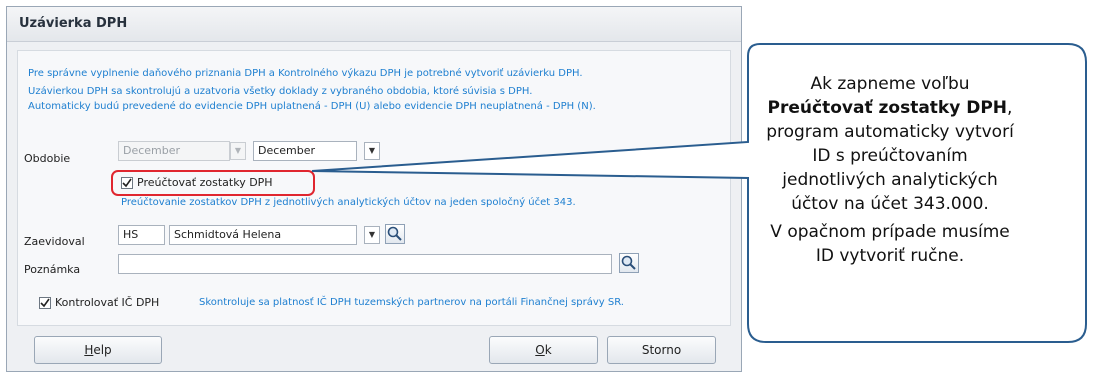 The width and height of the screenshot is (1100, 378). What do you see at coordinates (890, 180) in the screenshot?
I see `callout-line-5: jednotlivých analytických` at bounding box center [890, 180].